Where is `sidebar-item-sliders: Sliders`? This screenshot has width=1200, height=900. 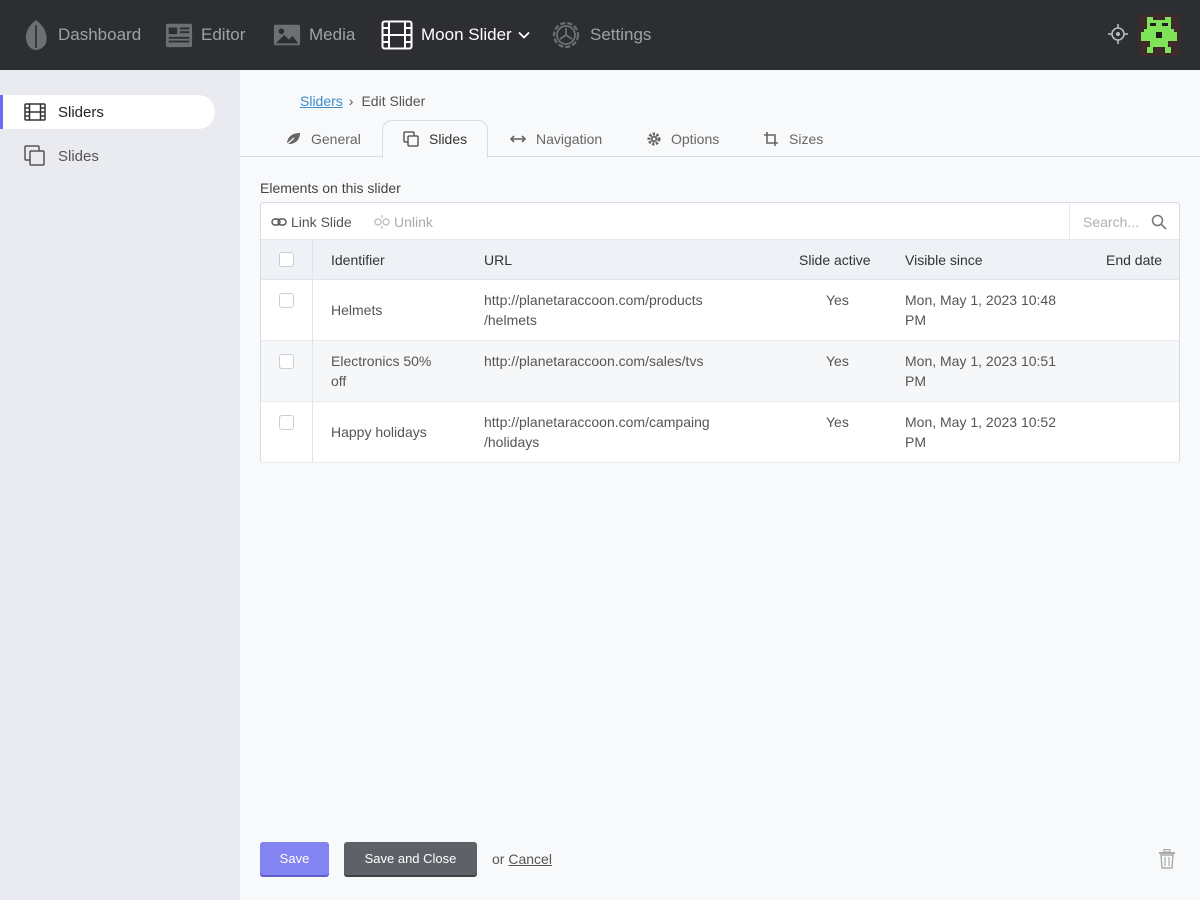 sidebar-item-sliders: Sliders is located at coordinates (107, 112).